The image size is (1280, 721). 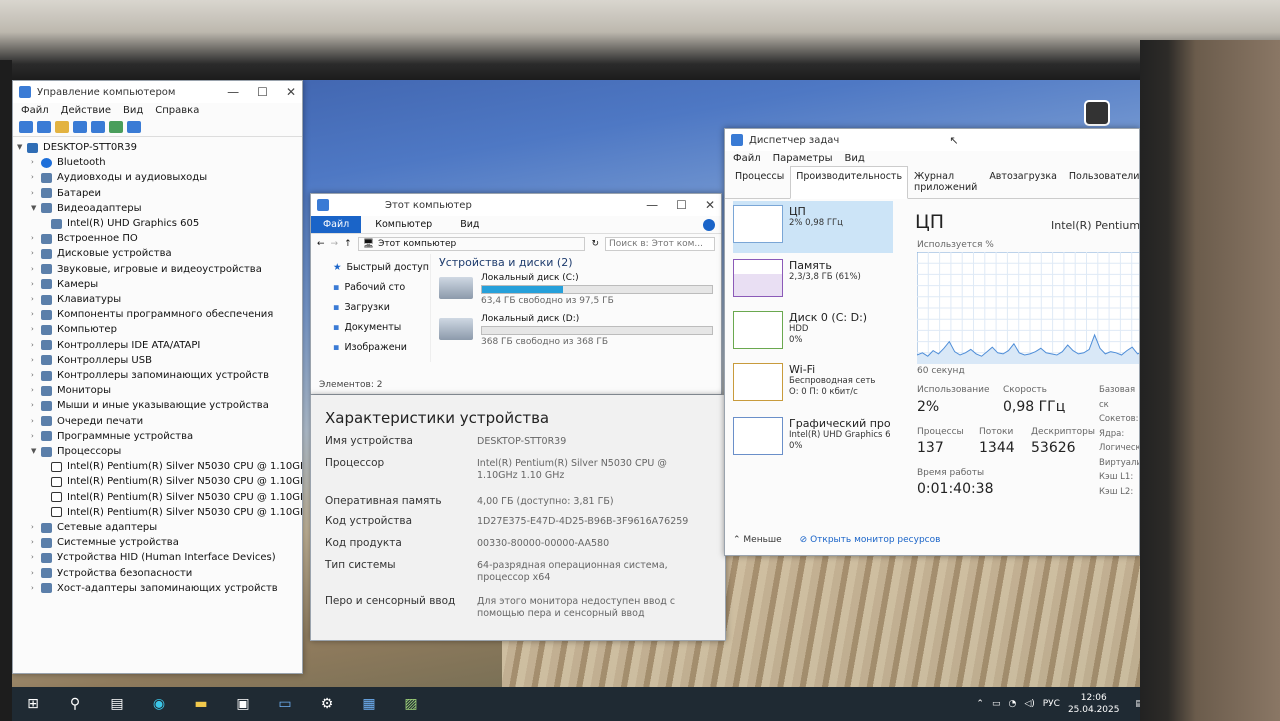 What do you see at coordinates (996, 704) in the screenshot?
I see `battery-icon: ▭` at bounding box center [996, 704].